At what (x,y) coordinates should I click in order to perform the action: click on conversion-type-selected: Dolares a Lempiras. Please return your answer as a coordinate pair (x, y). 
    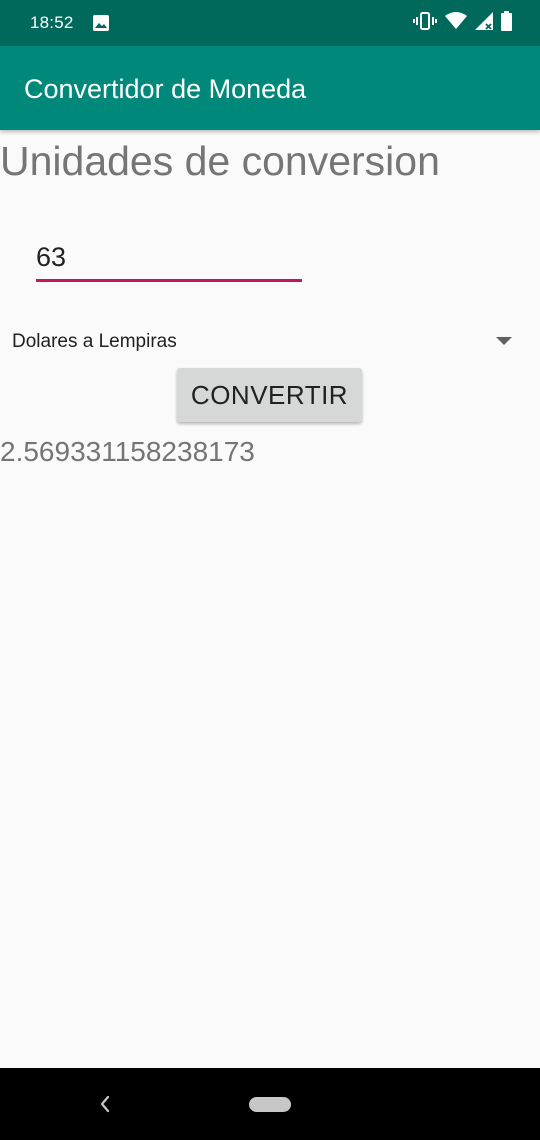
    Looking at the image, I should click on (94, 341).